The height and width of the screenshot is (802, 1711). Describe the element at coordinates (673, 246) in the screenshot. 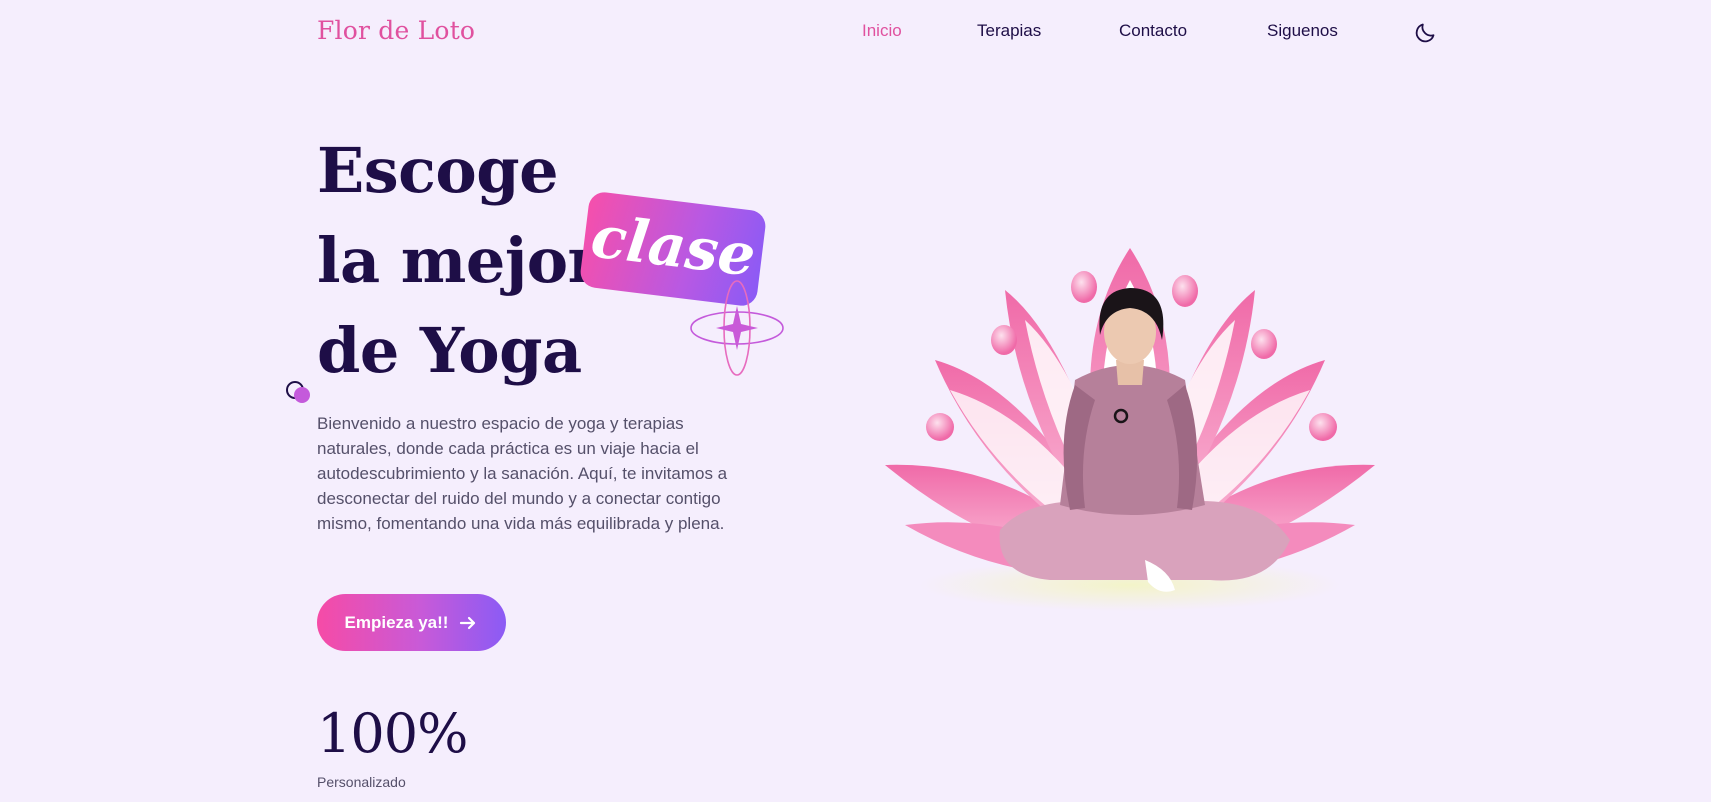

I see `highlight-word: clase` at that location.